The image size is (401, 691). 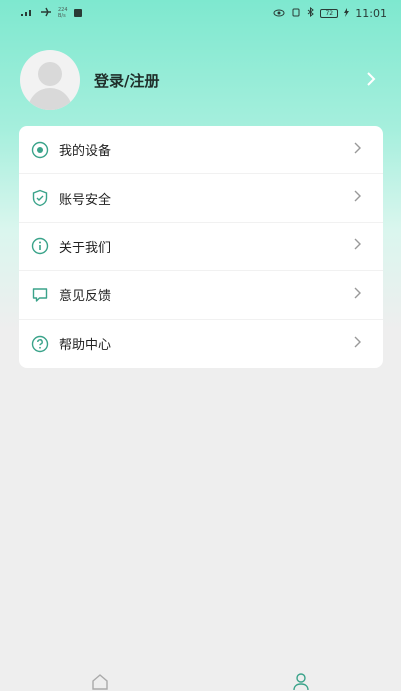 I want to click on nav-tab-home, so click(x=100, y=681).